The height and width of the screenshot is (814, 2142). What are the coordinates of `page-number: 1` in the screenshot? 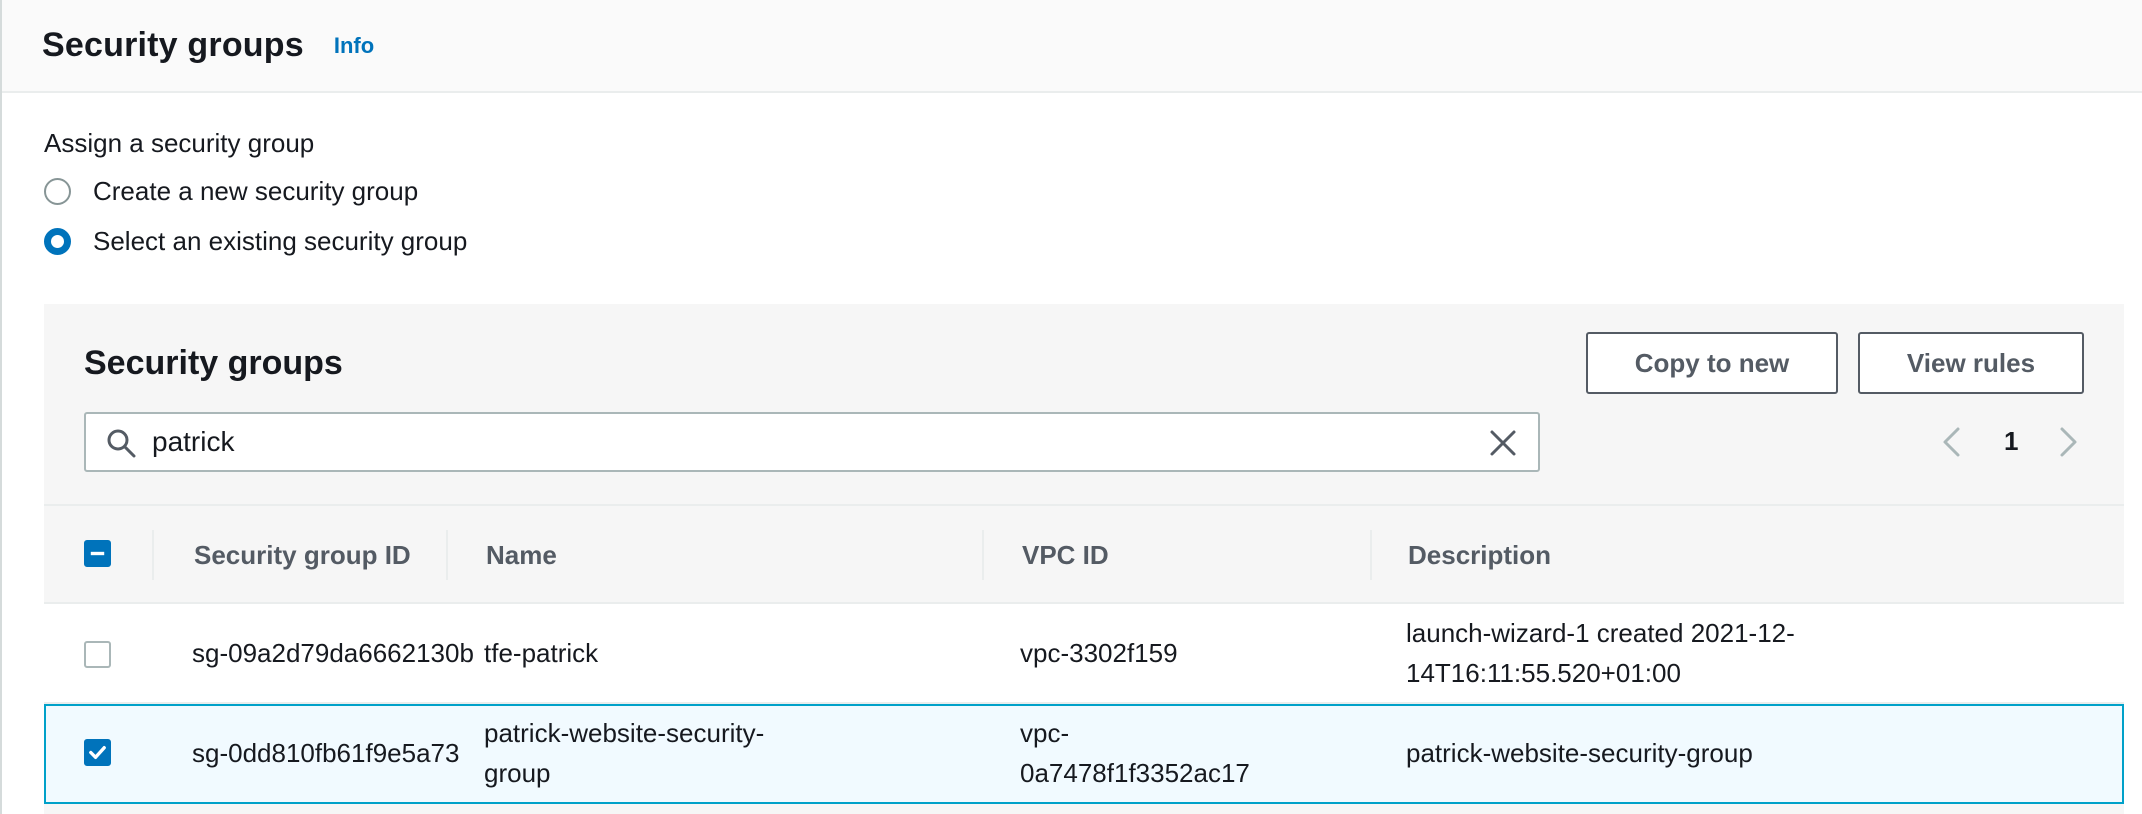 It's located at (2011, 441).